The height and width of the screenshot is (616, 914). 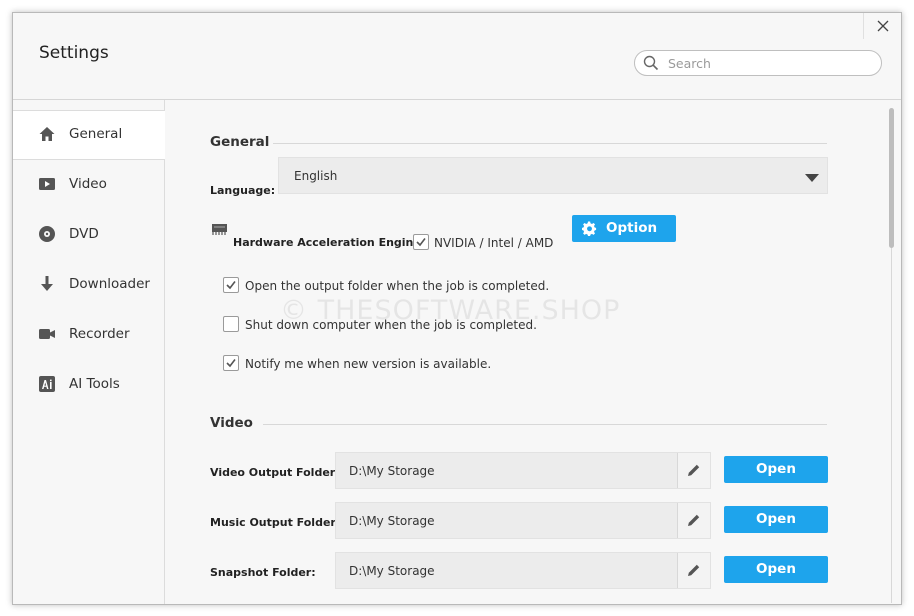 I want to click on dropdown-arrow-icon, so click(x=812, y=178).